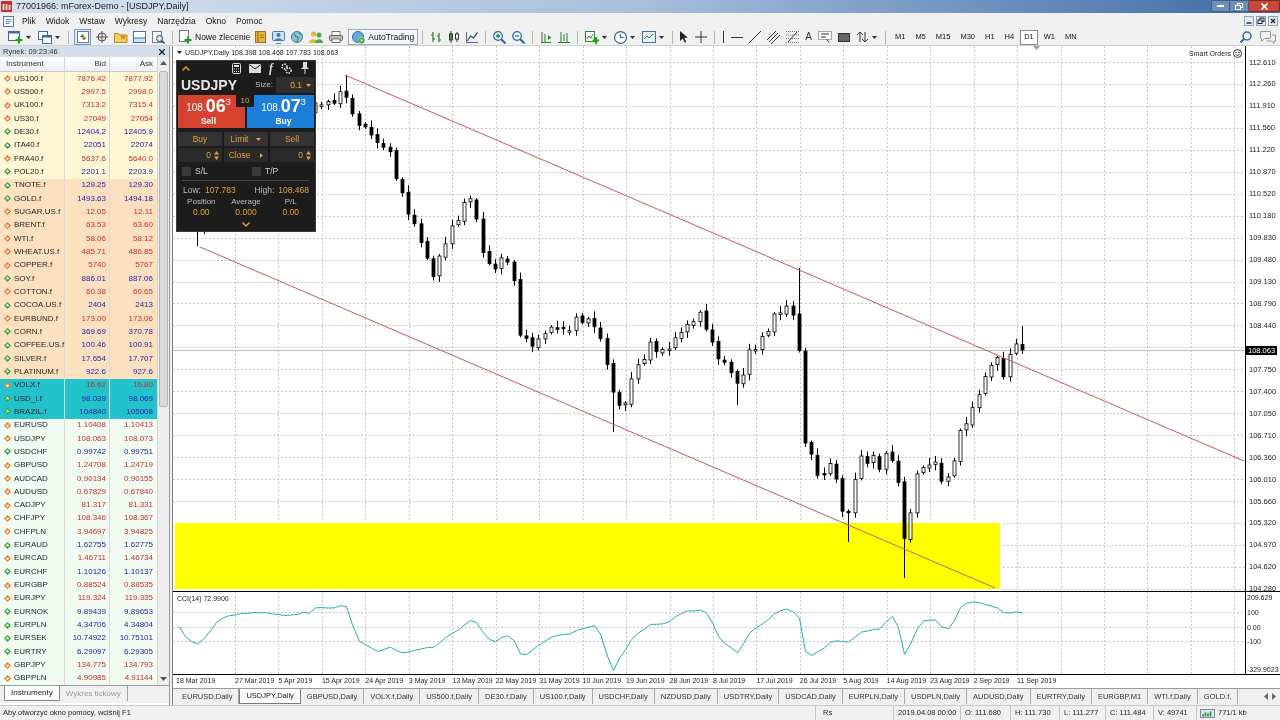 The image size is (1280, 720). Describe the element at coordinates (793, 37) in the screenshot. I see `fibonacci-icon` at that location.